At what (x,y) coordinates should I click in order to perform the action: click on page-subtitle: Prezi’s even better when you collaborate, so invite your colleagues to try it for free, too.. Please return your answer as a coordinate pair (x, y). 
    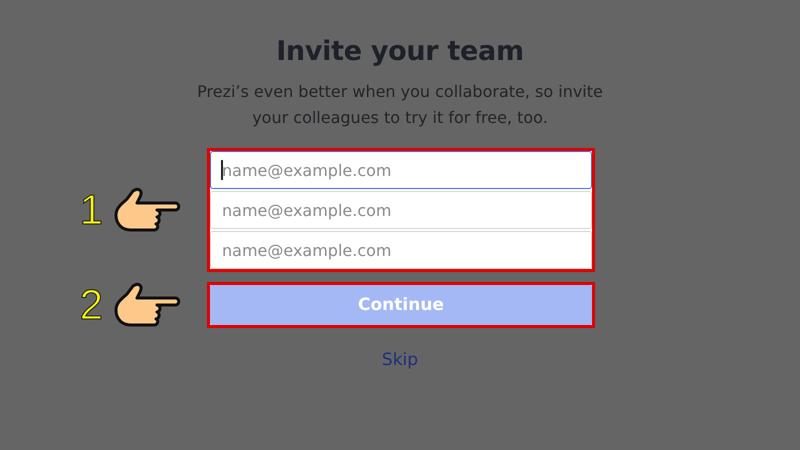
    Looking at the image, I should click on (400, 105).